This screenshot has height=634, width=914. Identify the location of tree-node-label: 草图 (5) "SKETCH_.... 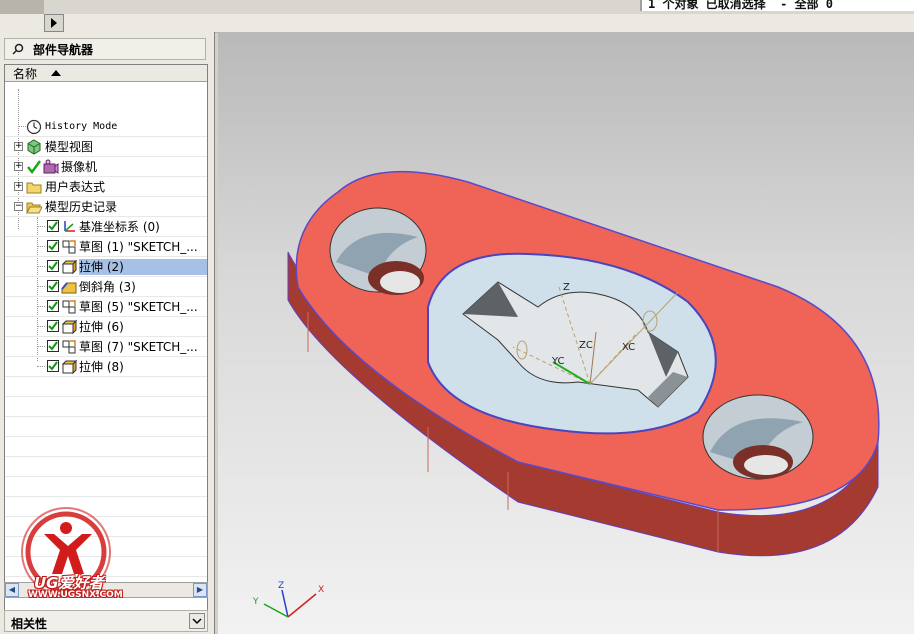
(138, 307).